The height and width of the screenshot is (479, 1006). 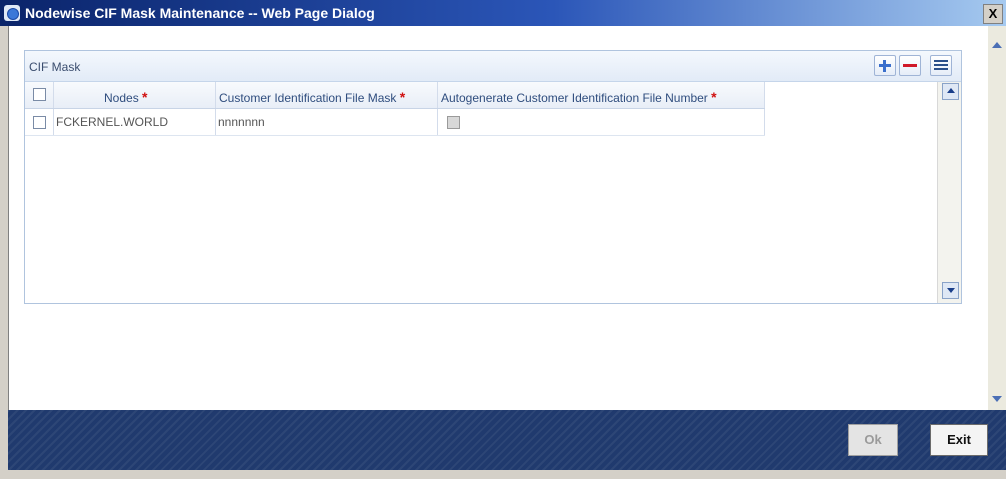 I want to click on close-button: X, so click(x=993, y=14).